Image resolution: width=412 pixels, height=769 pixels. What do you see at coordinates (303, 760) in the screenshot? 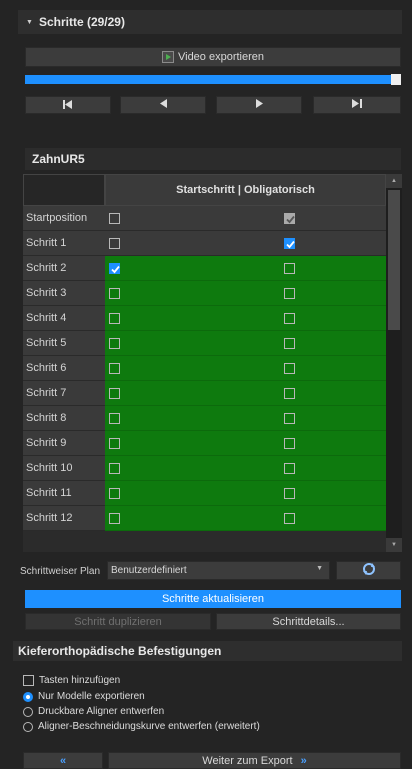
I see `chevron-right-icon: »` at bounding box center [303, 760].